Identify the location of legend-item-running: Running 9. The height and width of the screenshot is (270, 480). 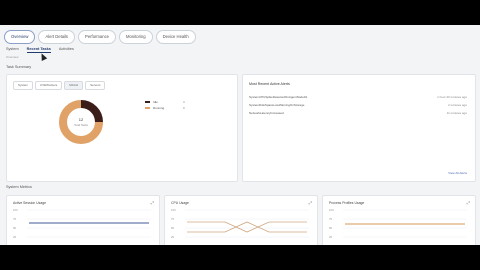
(165, 108).